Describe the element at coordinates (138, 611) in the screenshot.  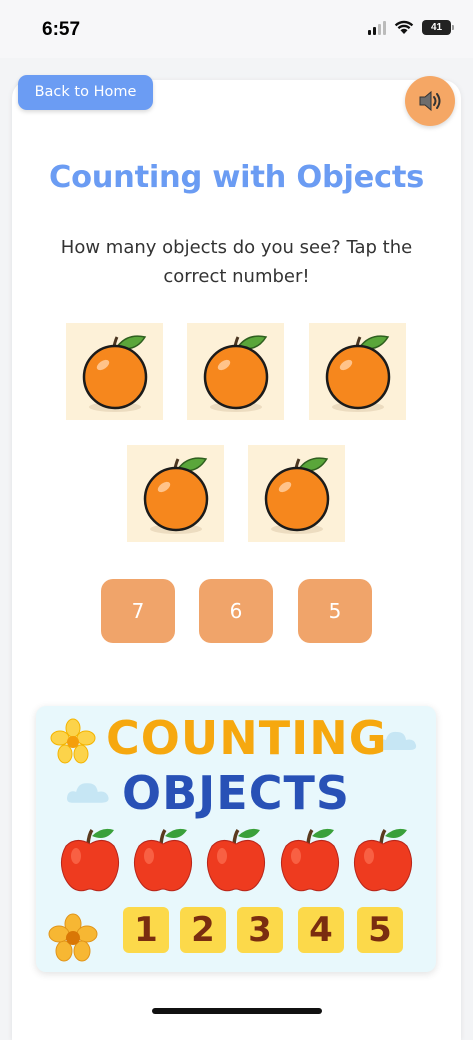
I see `answer-button-1: 7` at that location.